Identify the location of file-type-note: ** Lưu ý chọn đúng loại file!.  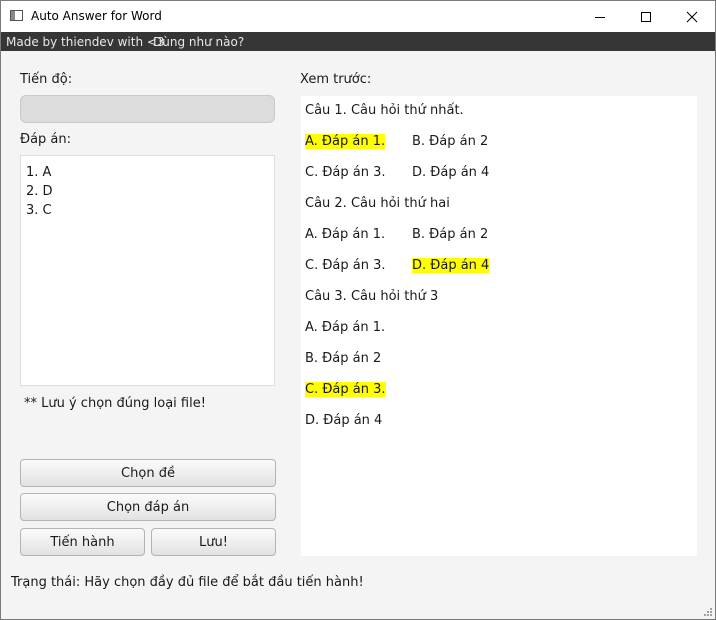
(115, 403).